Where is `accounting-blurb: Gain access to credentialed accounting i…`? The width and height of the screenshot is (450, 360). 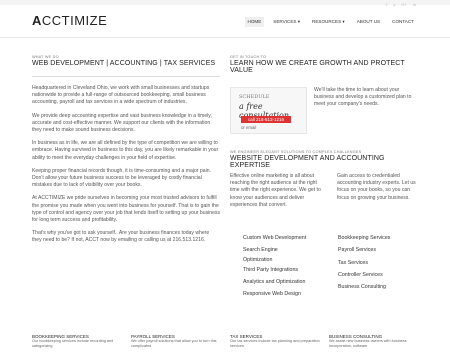
accounting-blurb: Gain access to credentialed accounting i… is located at coordinates (376, 187).